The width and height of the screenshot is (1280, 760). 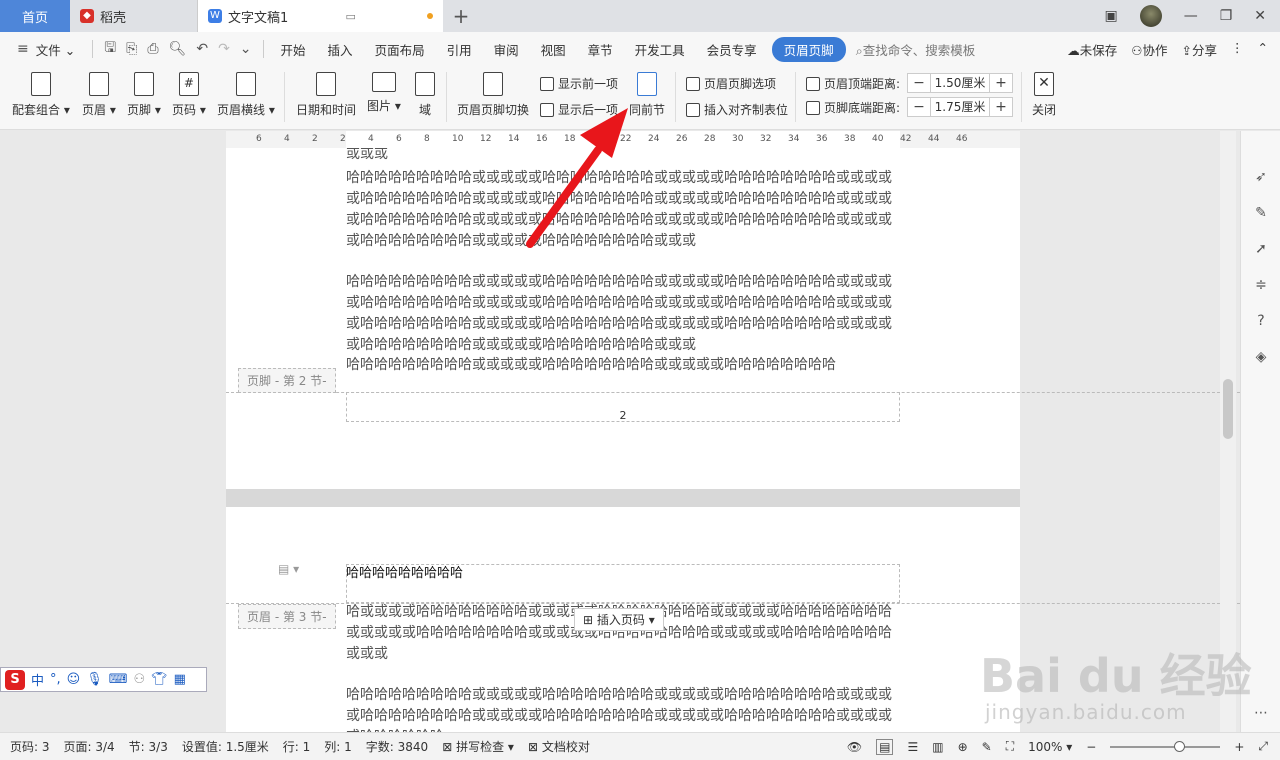 I want to click on page-number-button: # 页码 ▾, so click(x=189, y=92).